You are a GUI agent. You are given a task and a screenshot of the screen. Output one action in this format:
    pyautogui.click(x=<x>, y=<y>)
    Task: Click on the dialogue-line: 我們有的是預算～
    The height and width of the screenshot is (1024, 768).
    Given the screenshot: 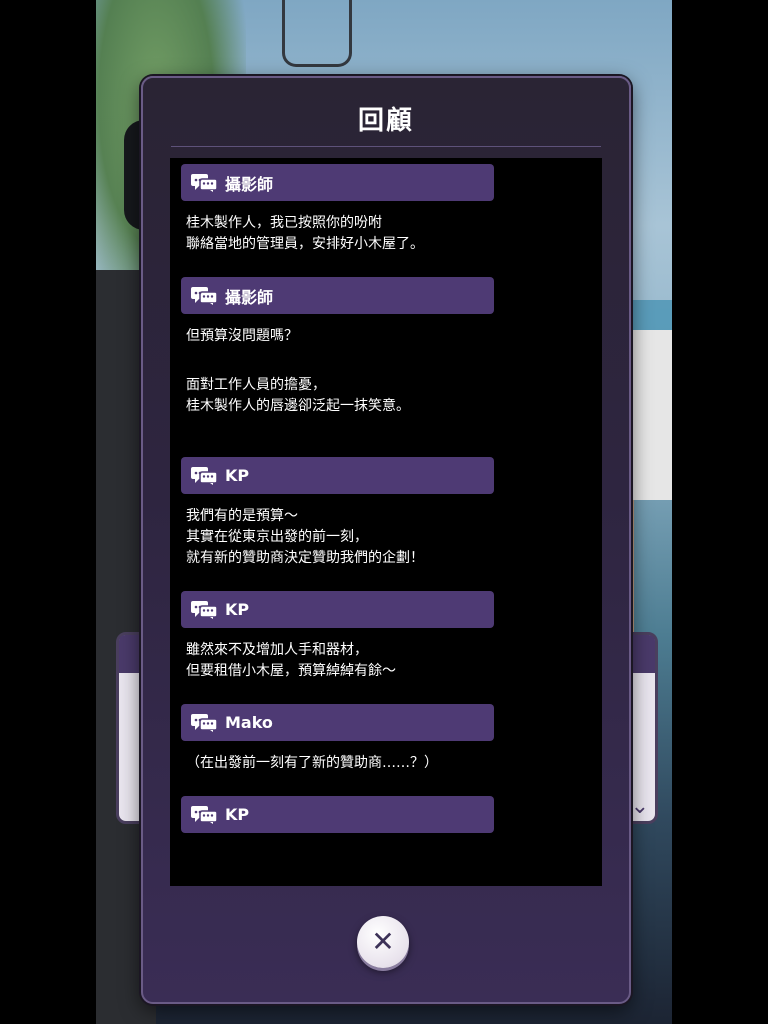 What is the action you would take?
    pyautogui.click(x=242, y=516)
    